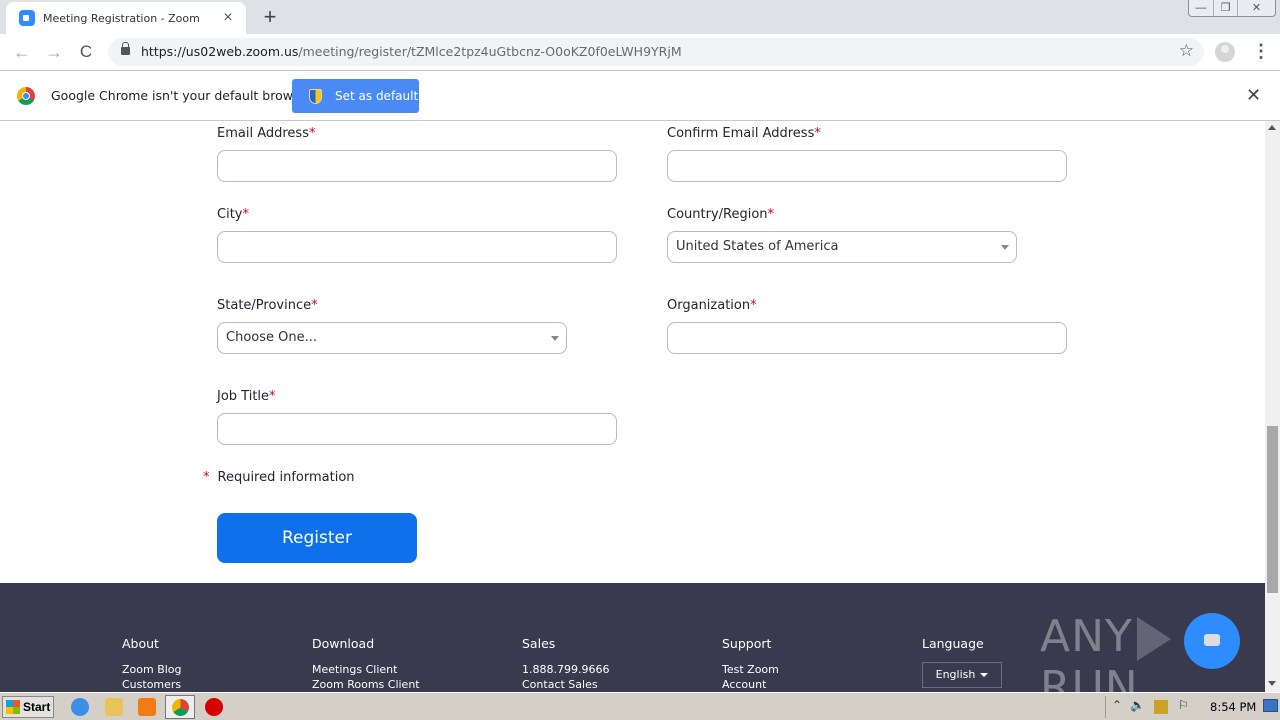 The width and height of the screenshot is (1280, 720). What do you see at coordinates (263, 133) in the screenshot?
I see `email-address-label-text: Email Address` at bounding box center [263, 133].